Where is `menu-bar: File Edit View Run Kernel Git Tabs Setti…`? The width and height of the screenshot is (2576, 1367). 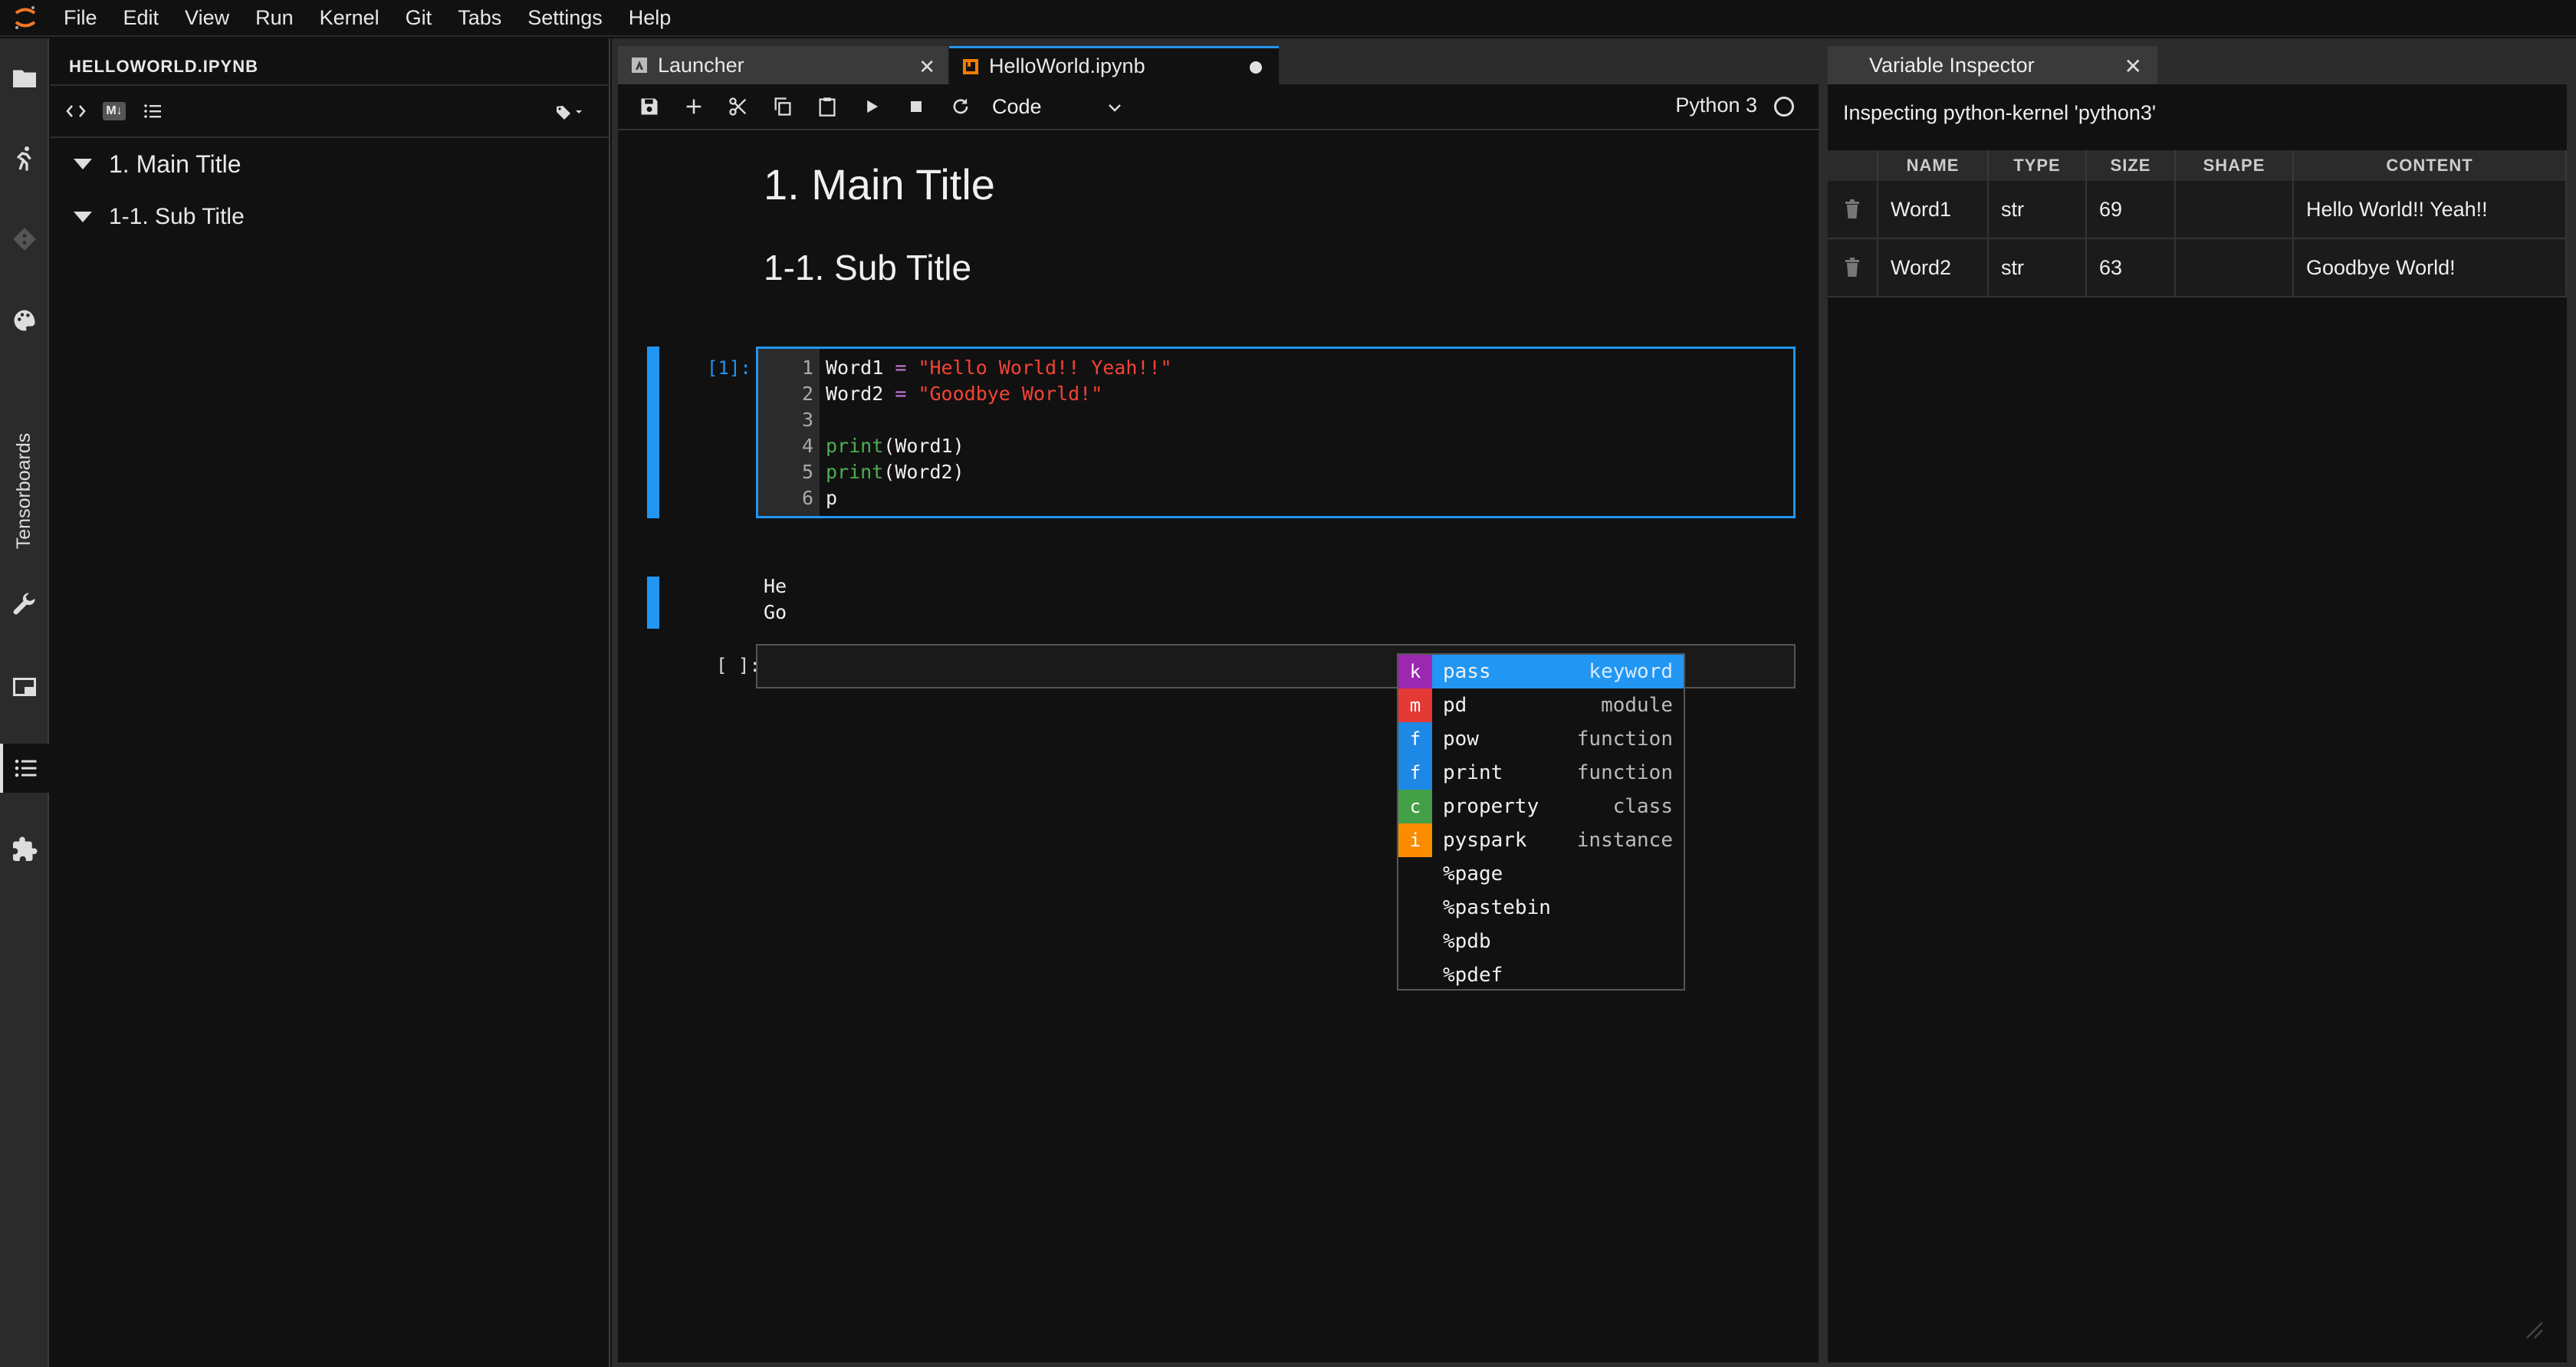 menu-bar: File Edit View Run Kernel Git Tabs Setti… is located at coordinates (1288, 18).